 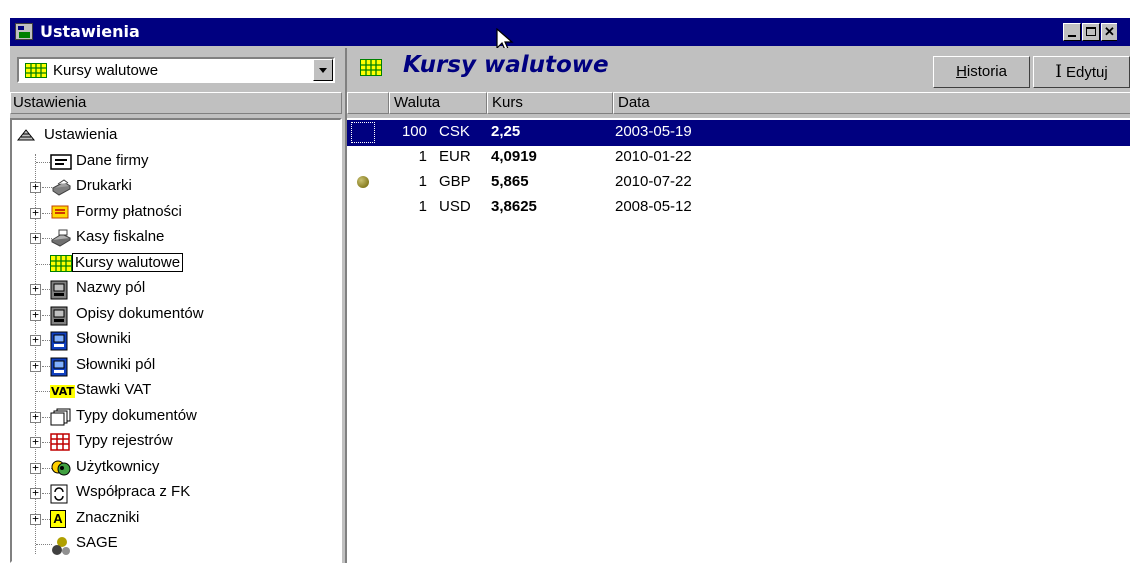 I want to click on minimize-button, so click(x=1072, y=32).